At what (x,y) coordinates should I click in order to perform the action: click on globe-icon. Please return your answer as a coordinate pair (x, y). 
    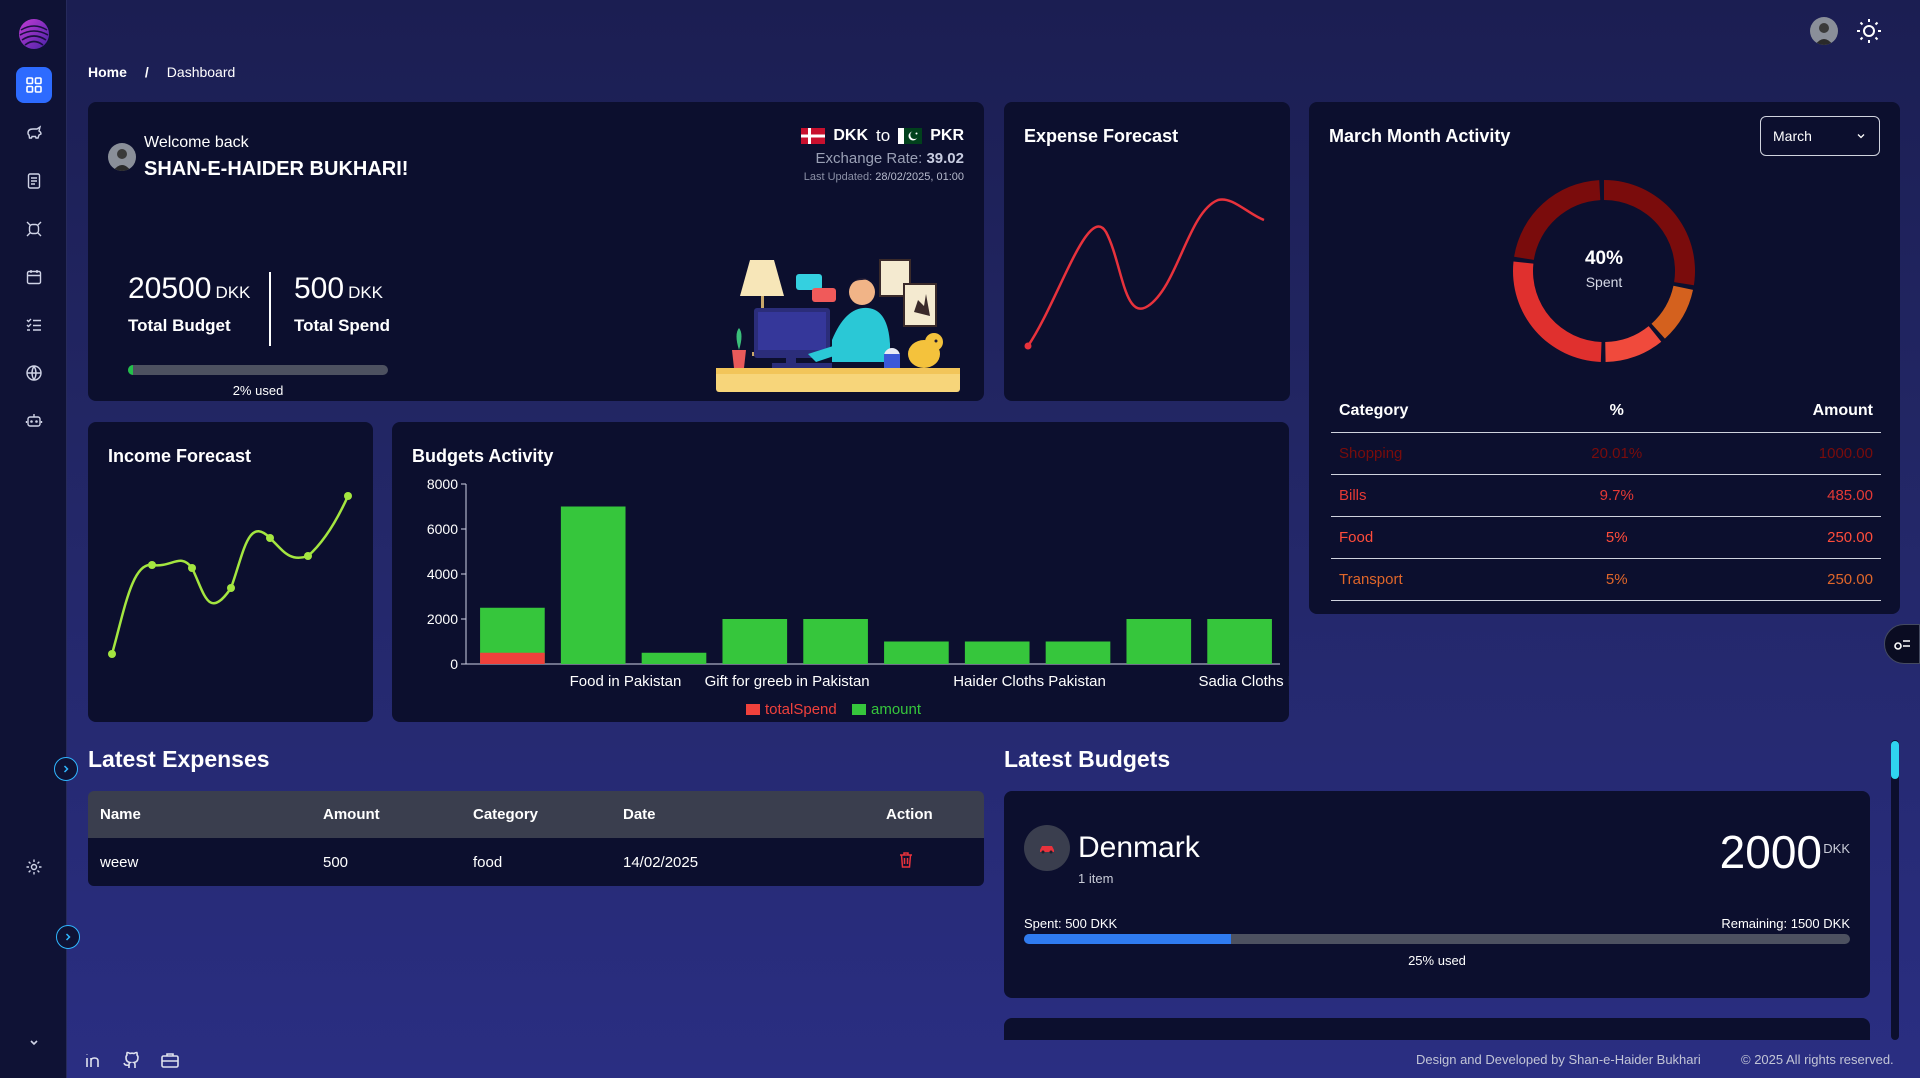
    Looking at the image, I should click on (34, 373).